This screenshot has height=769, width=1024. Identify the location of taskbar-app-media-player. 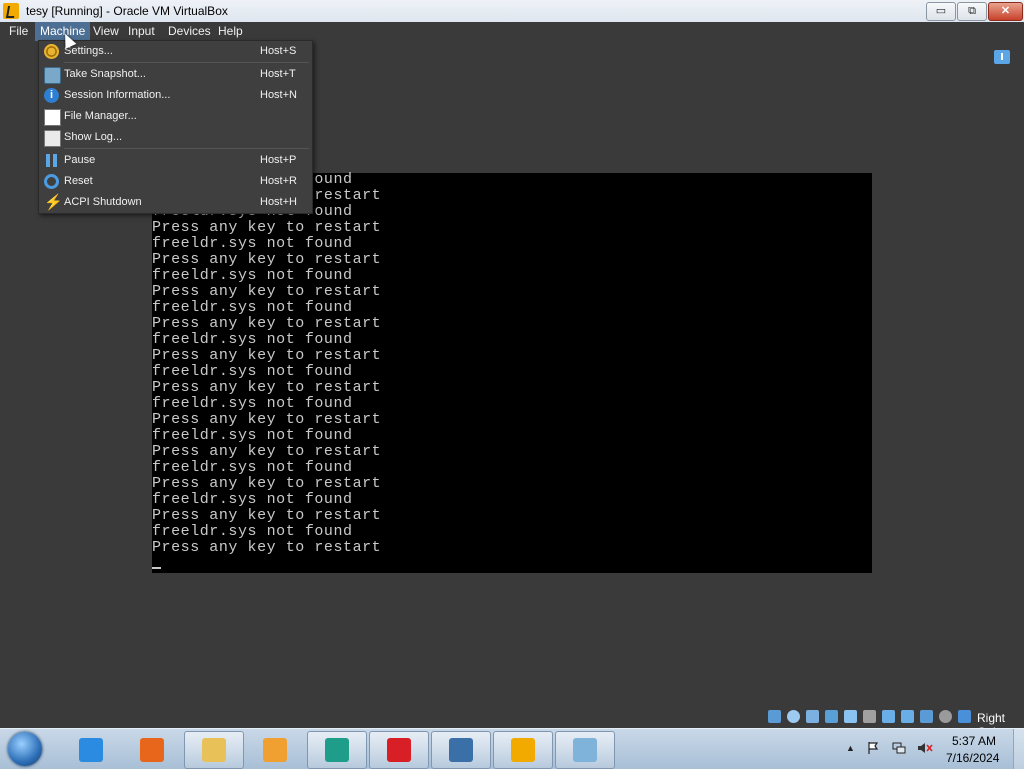
(275, 750).